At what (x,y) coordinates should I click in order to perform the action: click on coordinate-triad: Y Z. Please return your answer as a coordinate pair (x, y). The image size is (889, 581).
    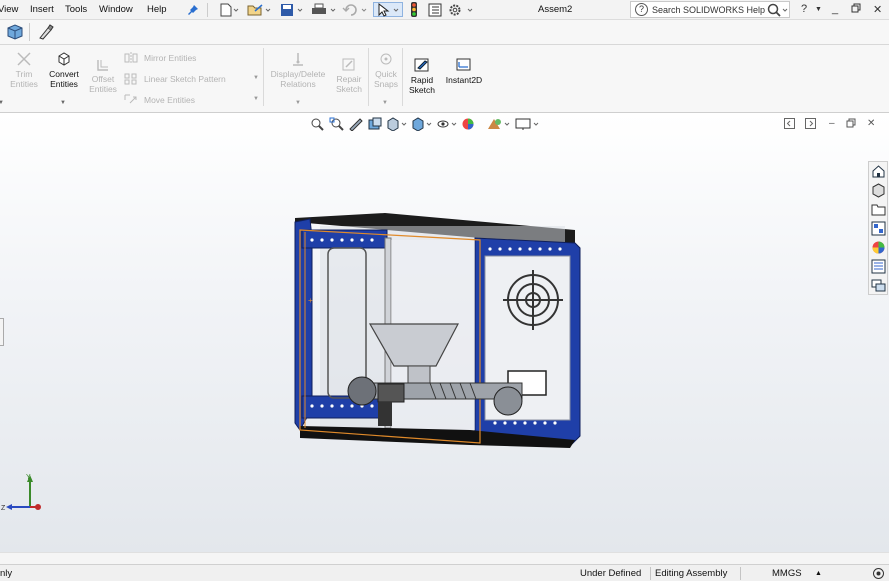
    Looking at the image, I should click on (21, 493).